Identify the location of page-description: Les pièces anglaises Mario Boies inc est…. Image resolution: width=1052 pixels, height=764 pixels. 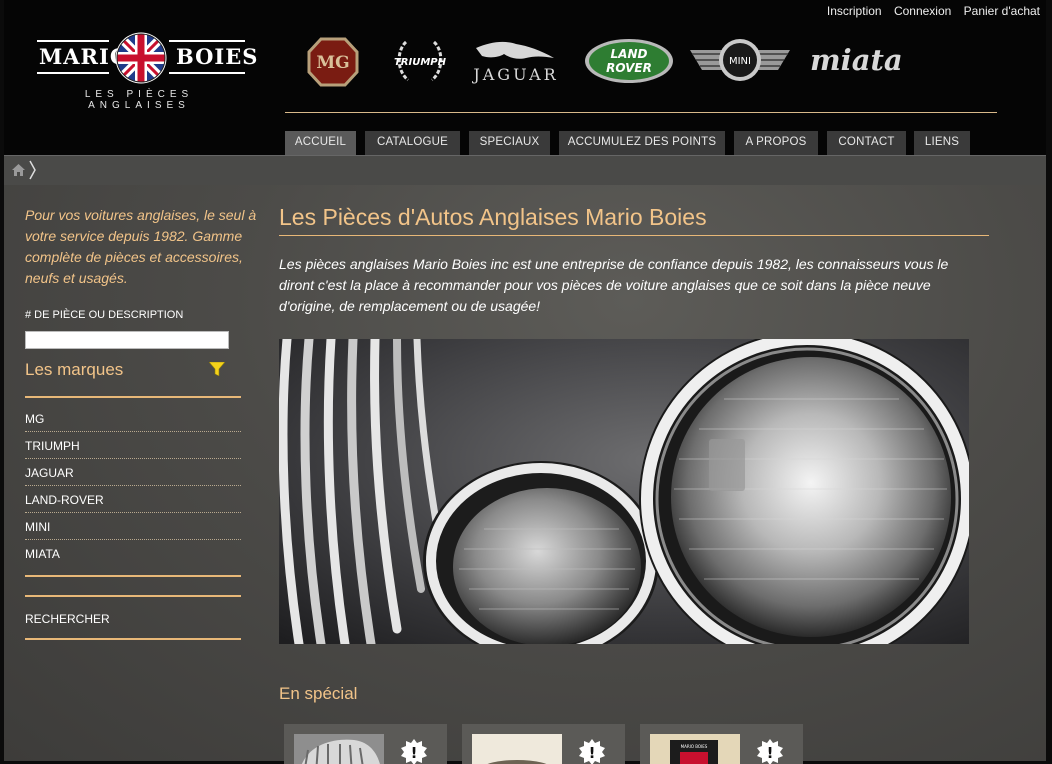
(614, 285).